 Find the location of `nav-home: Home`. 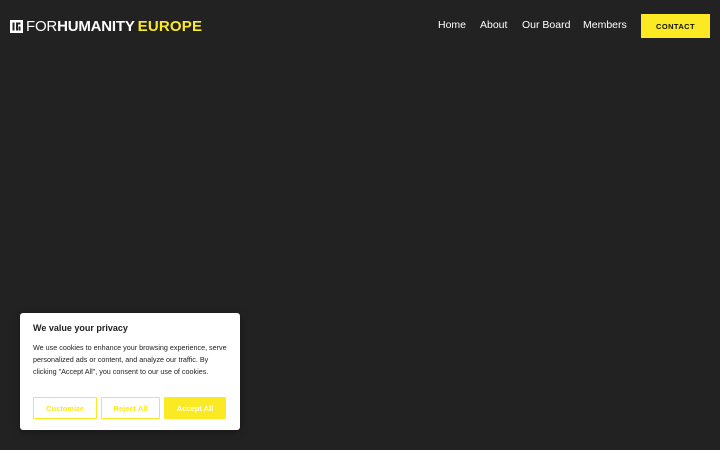

nav-home: Home is located at coordinates (452, 25).